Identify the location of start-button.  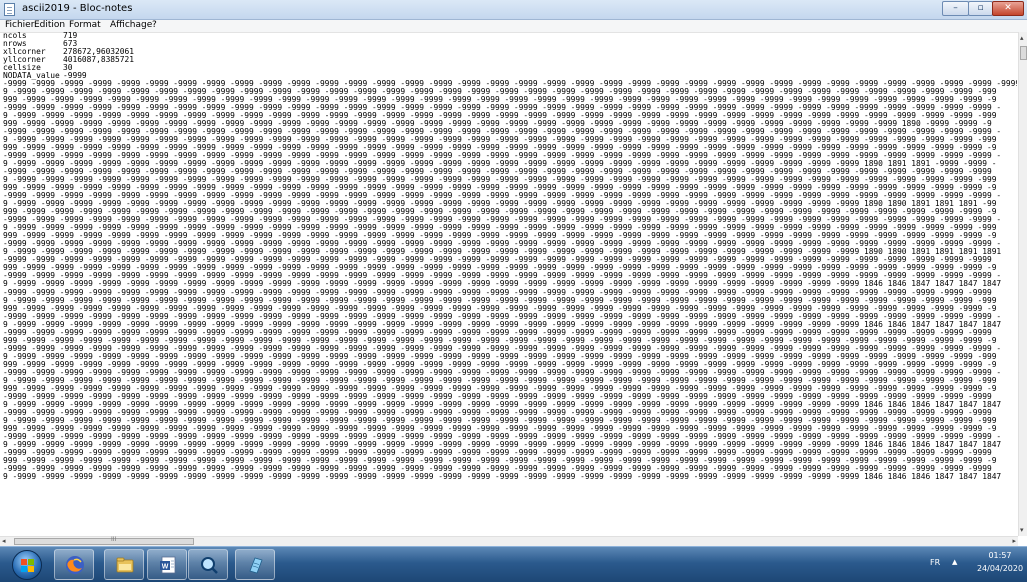
(27, 565).